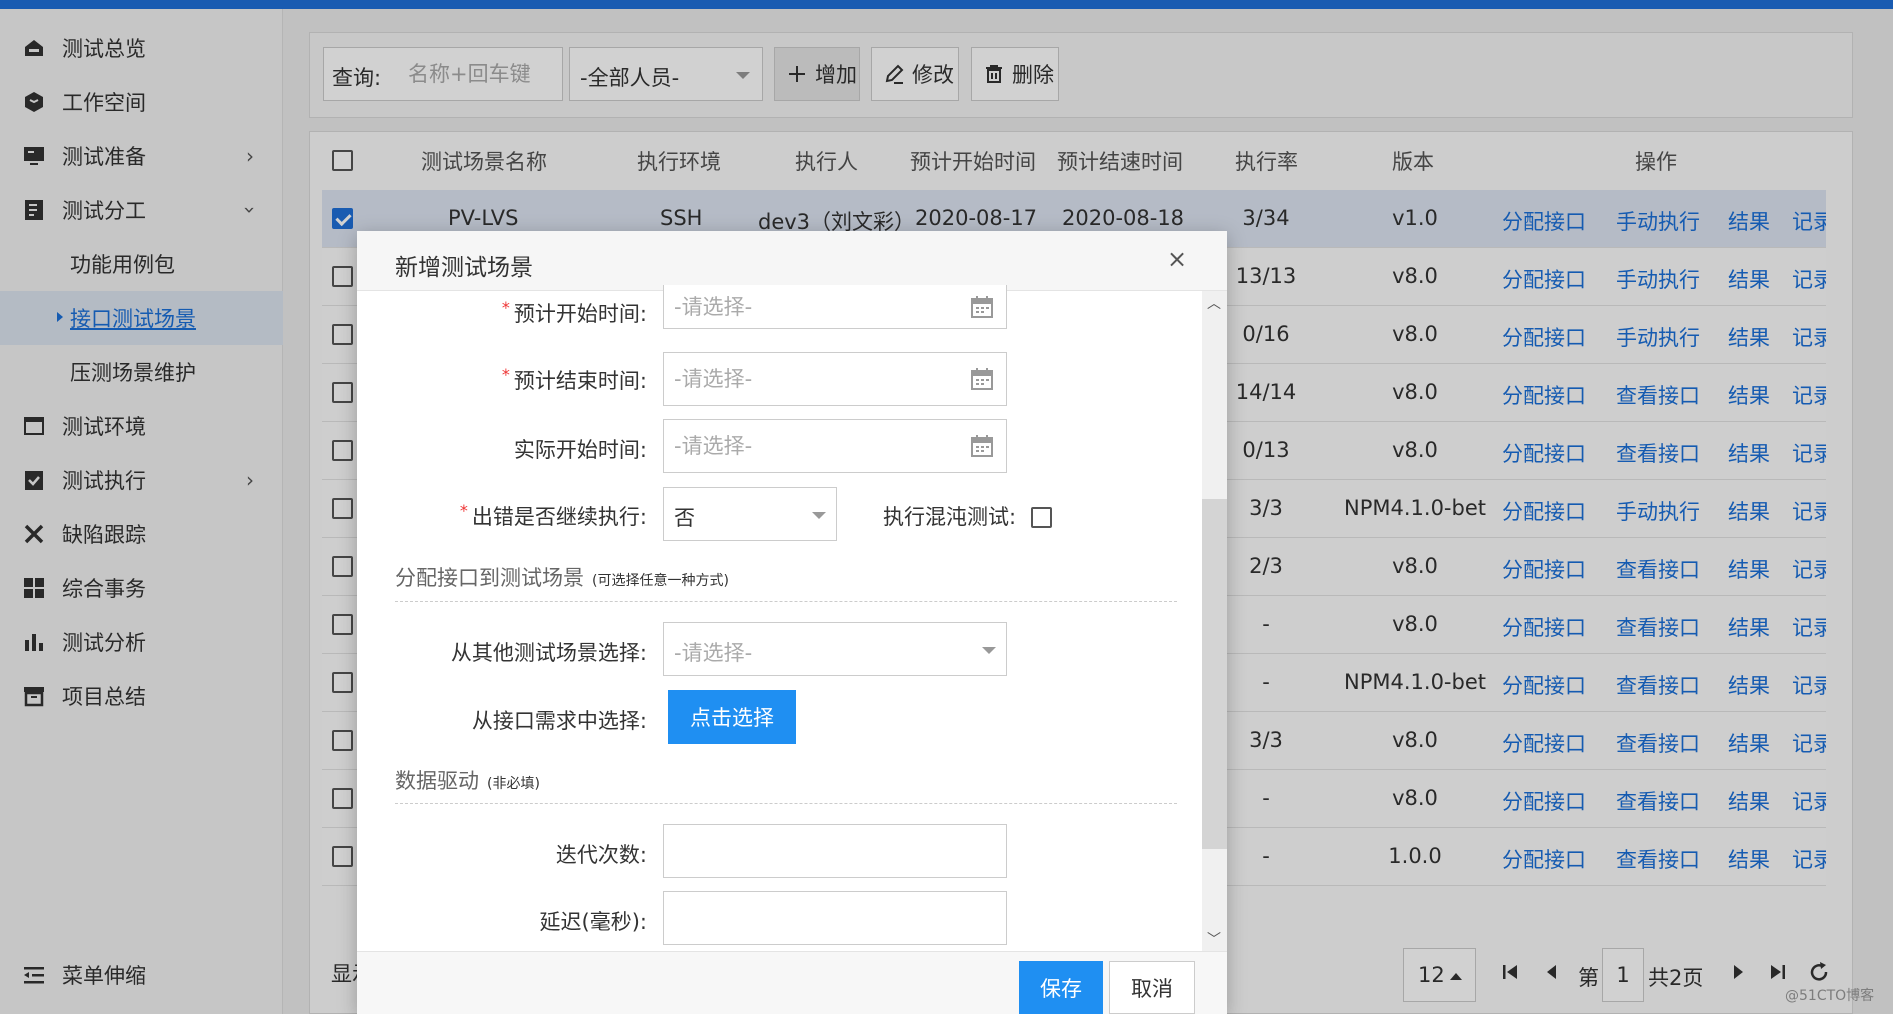  I want to click on save-button: 保存, so click(1061, 987).